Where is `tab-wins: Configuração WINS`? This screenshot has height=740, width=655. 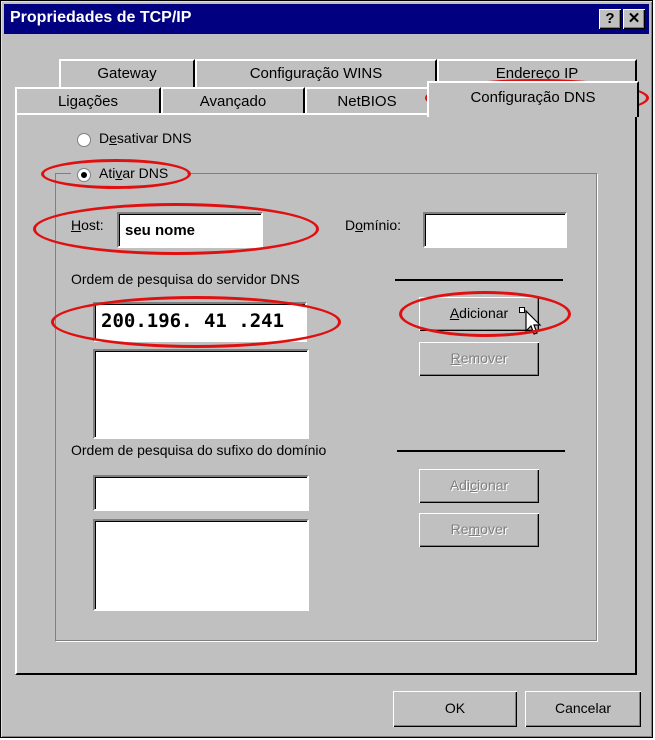 tab-wins: Configuração WINS is located at coordinates (316, 73).